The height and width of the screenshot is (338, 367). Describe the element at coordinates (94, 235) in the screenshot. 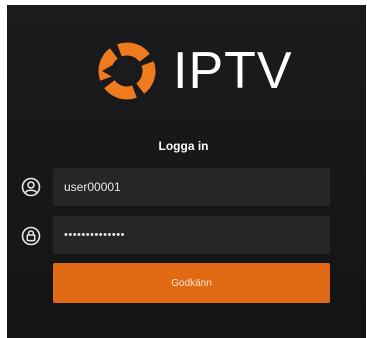

I see `password-value: ••••••••••••••` at that location.